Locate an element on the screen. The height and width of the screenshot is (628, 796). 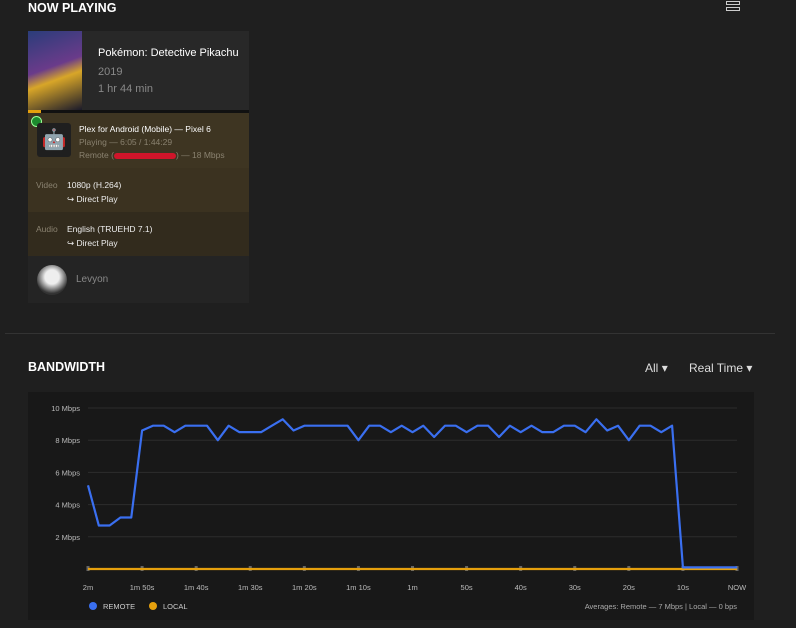
video-label: Video is located at coordinates (47, 185).